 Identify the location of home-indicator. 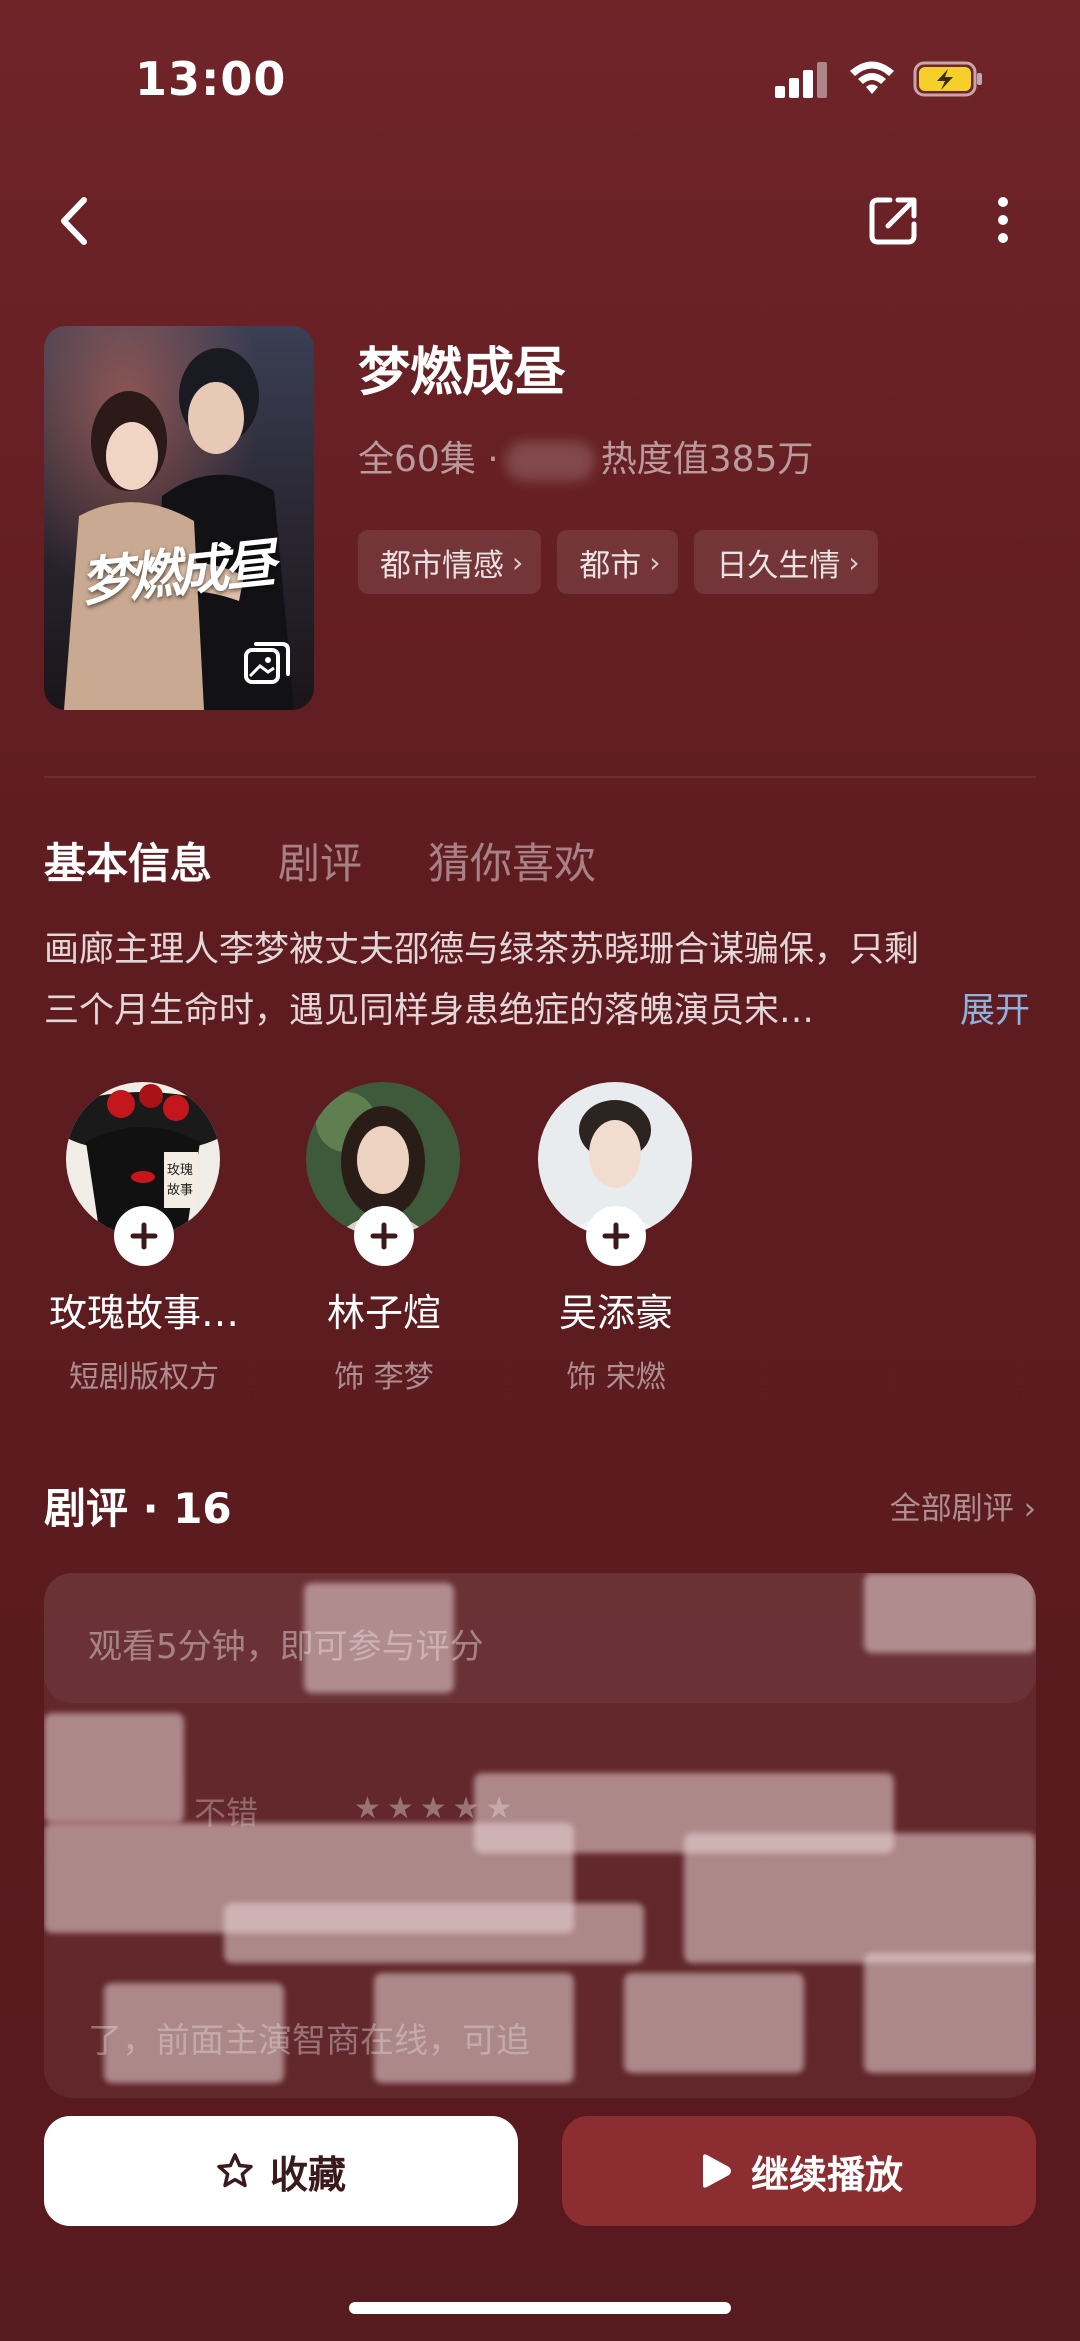
(540, 2308).